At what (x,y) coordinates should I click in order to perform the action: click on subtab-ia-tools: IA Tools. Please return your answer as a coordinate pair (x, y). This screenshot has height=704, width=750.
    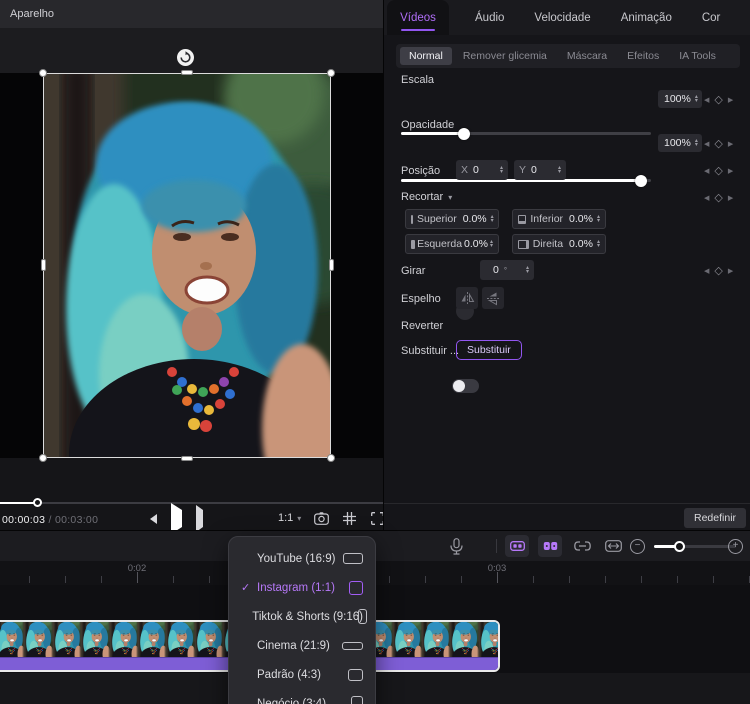
    Looking at the image, I should click on (697, 56).